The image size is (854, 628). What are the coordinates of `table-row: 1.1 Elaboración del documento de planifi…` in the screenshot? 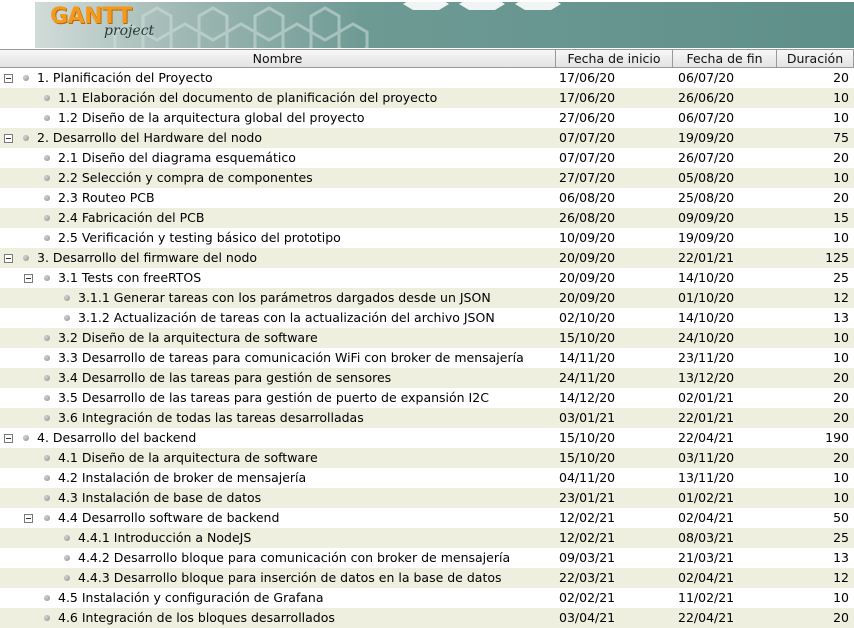 It's located at (427, 98).